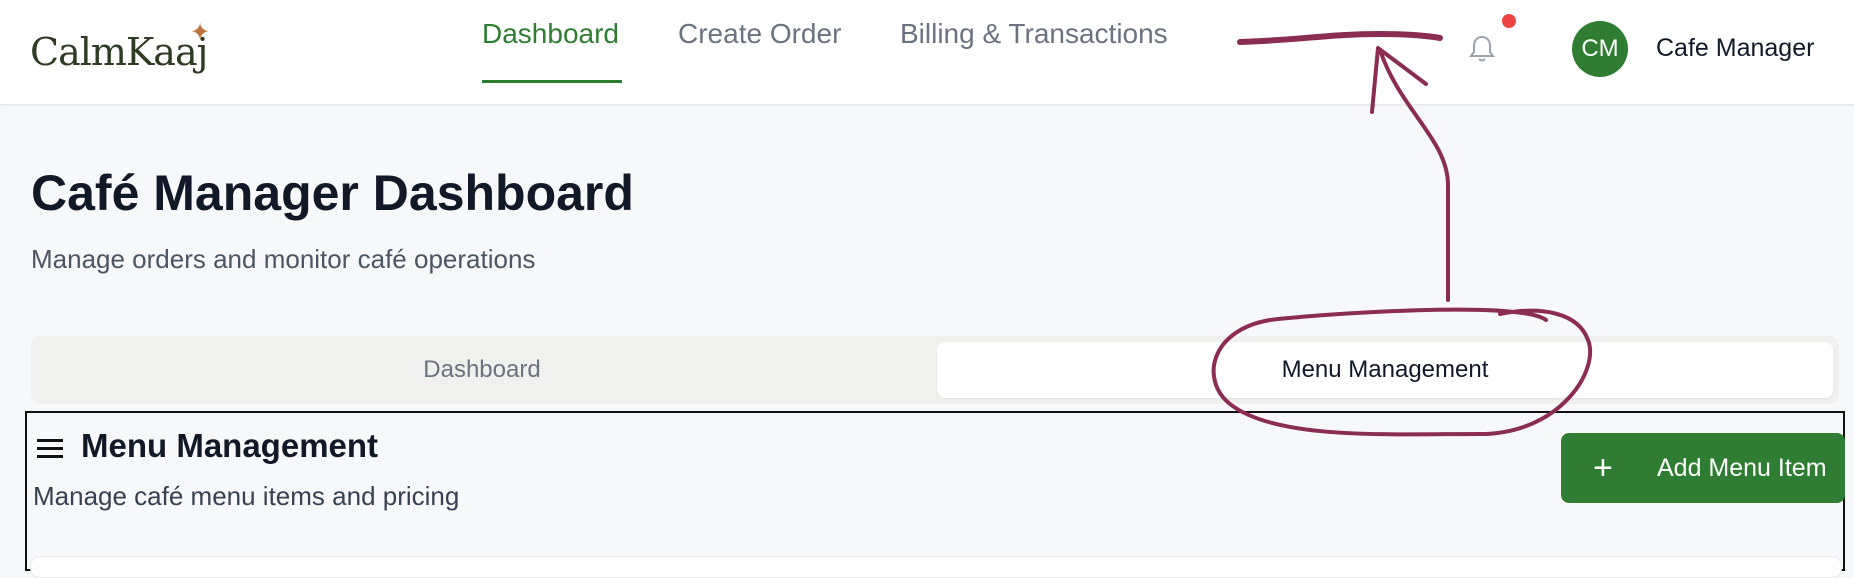 This screenshot has width=1854, height=578. What do you see at coordinates (482, 370) in the screenshot?
I see `tab-dashboard: Dashboard` at bounding box center [482, 370].